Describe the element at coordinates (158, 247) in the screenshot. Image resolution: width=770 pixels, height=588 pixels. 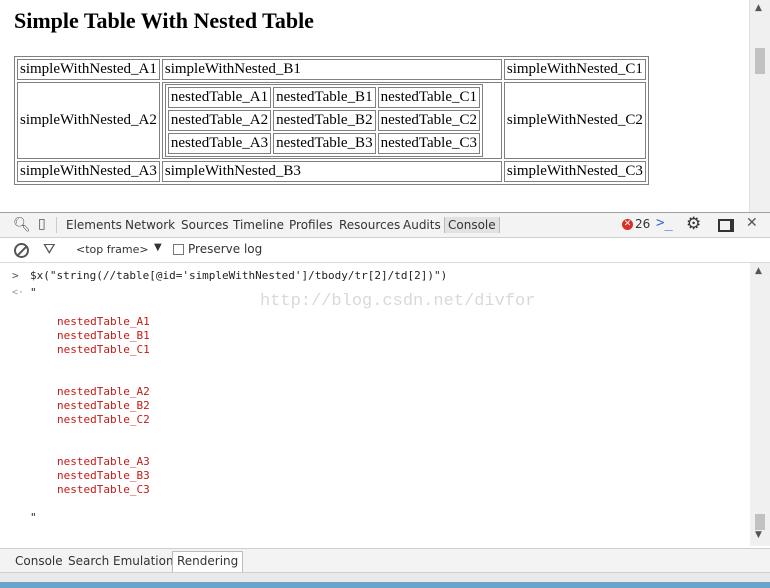
I see `chevron-down-icon: ▼` at that location.